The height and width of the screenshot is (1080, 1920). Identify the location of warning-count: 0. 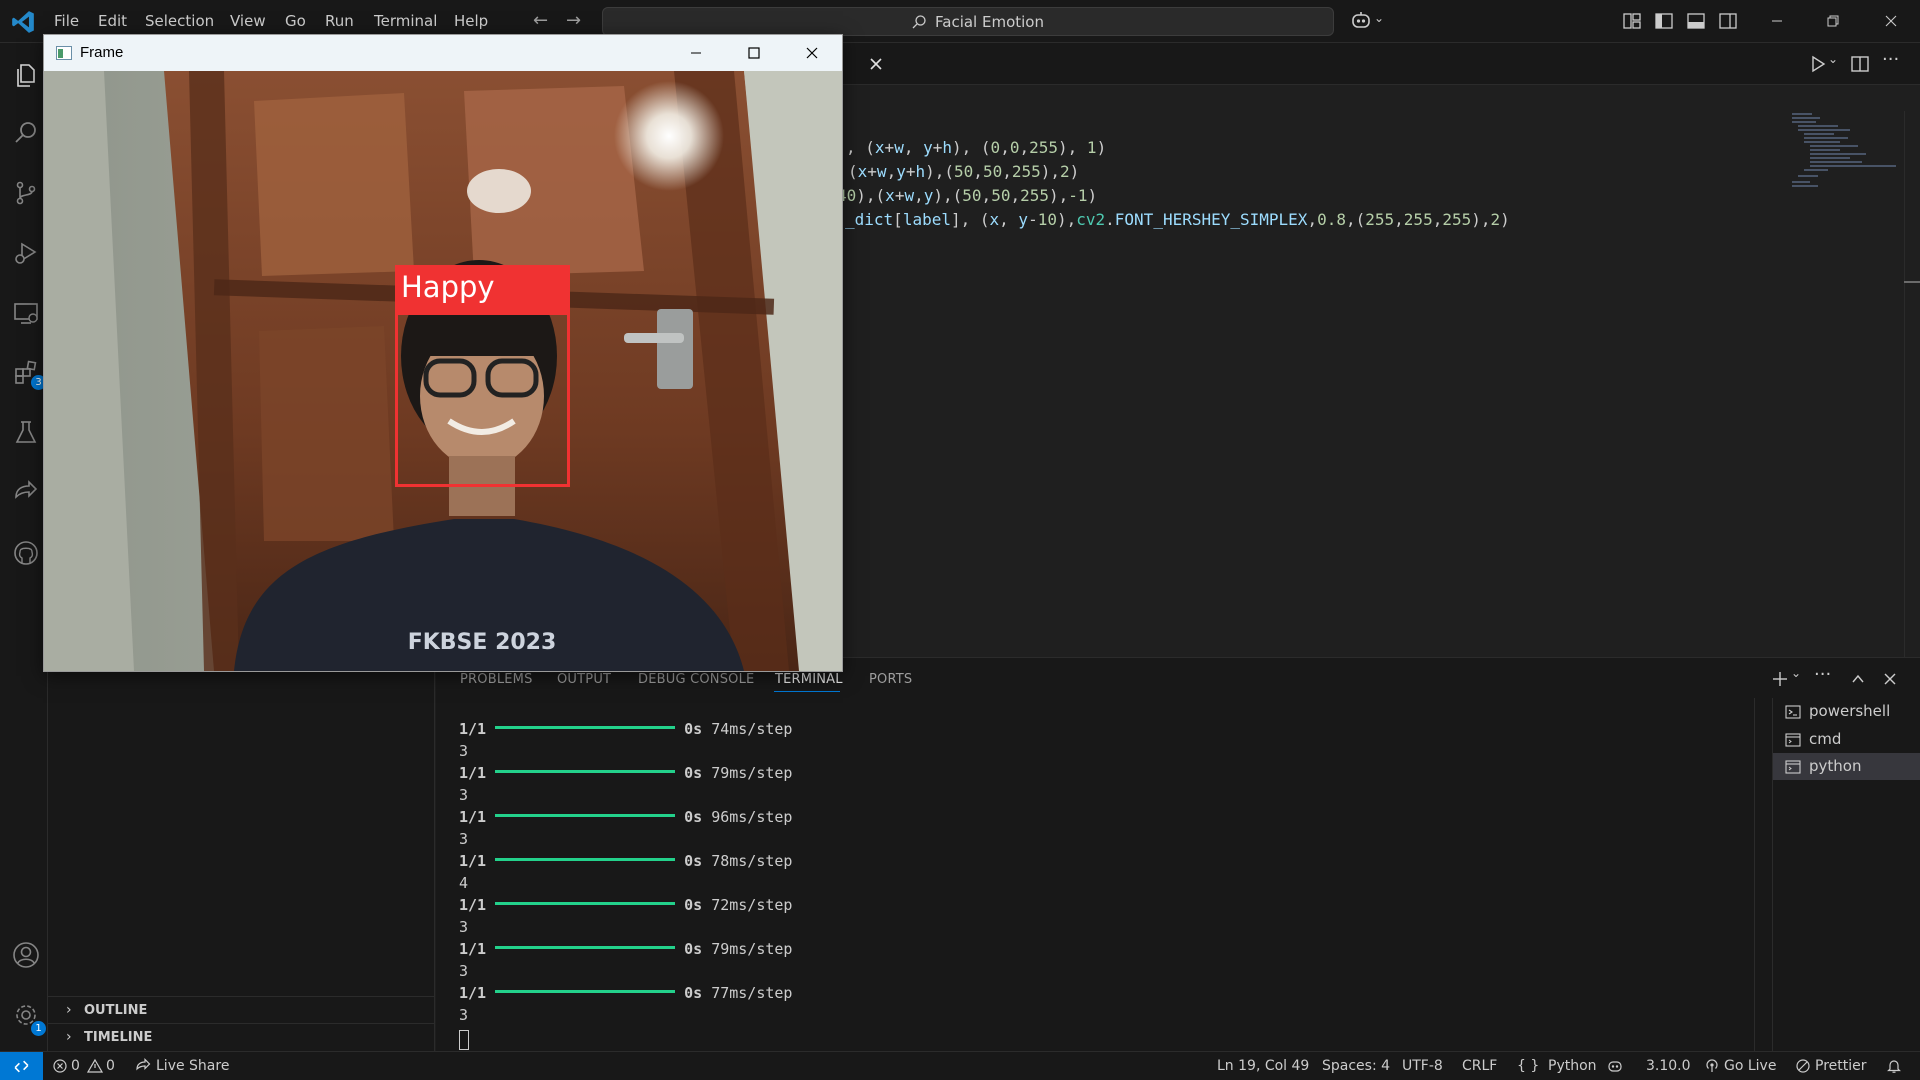
(110, 1066).